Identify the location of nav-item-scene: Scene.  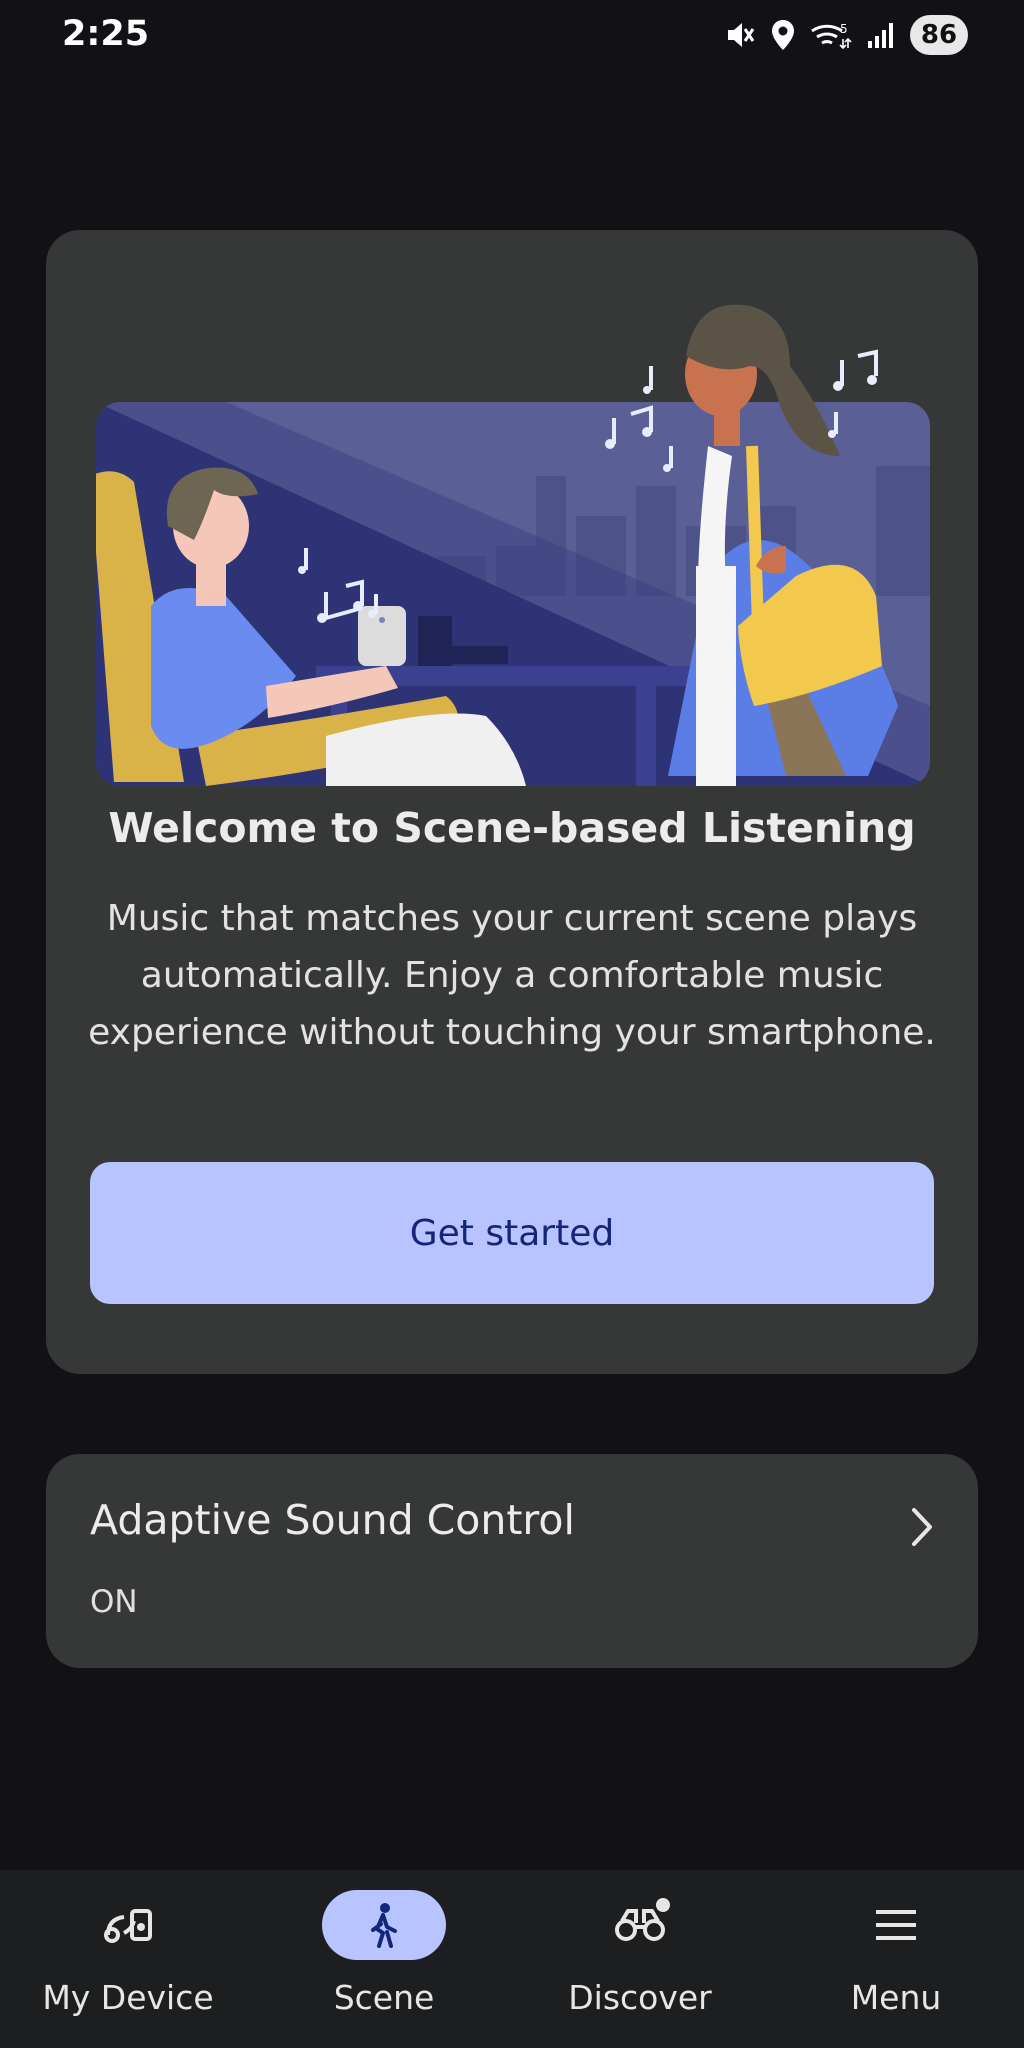
(384, 1959).